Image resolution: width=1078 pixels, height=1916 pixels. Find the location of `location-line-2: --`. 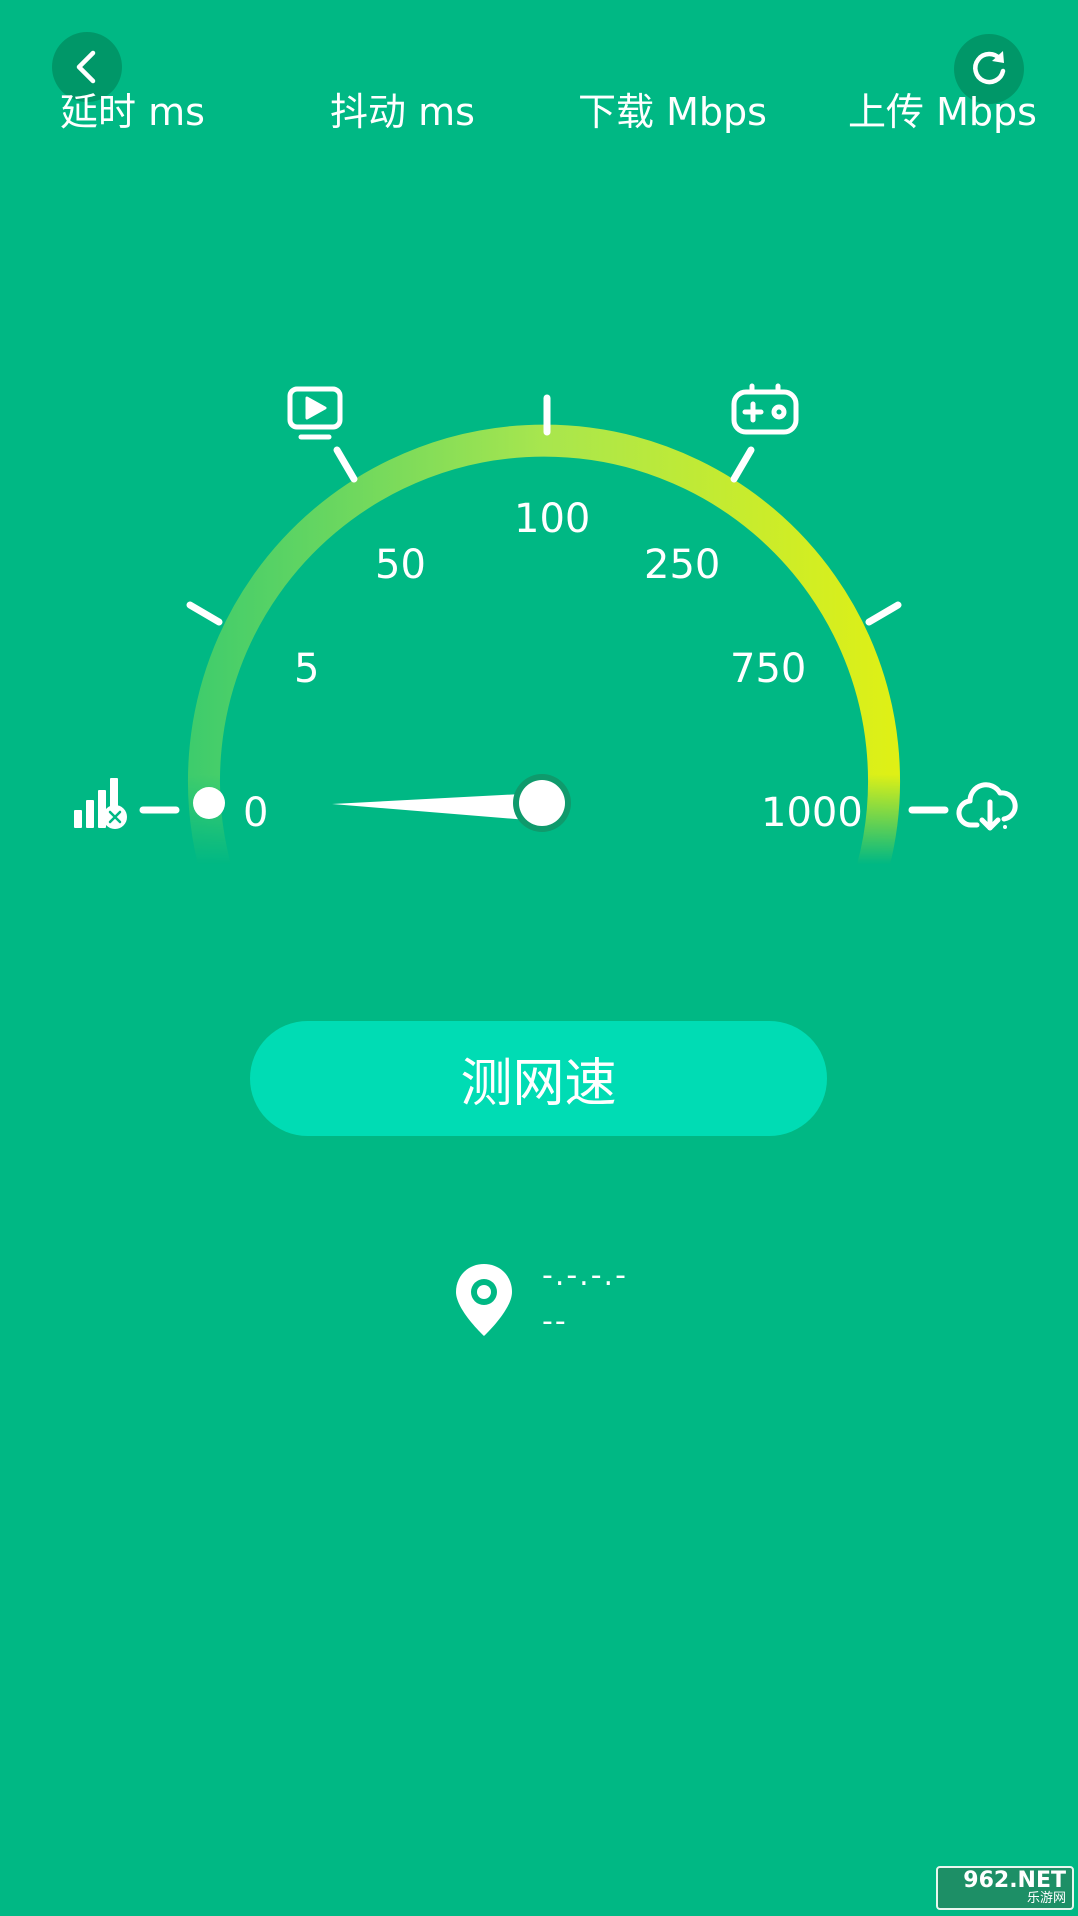

location-line-2: -- is located at coordinates (555, 1321).